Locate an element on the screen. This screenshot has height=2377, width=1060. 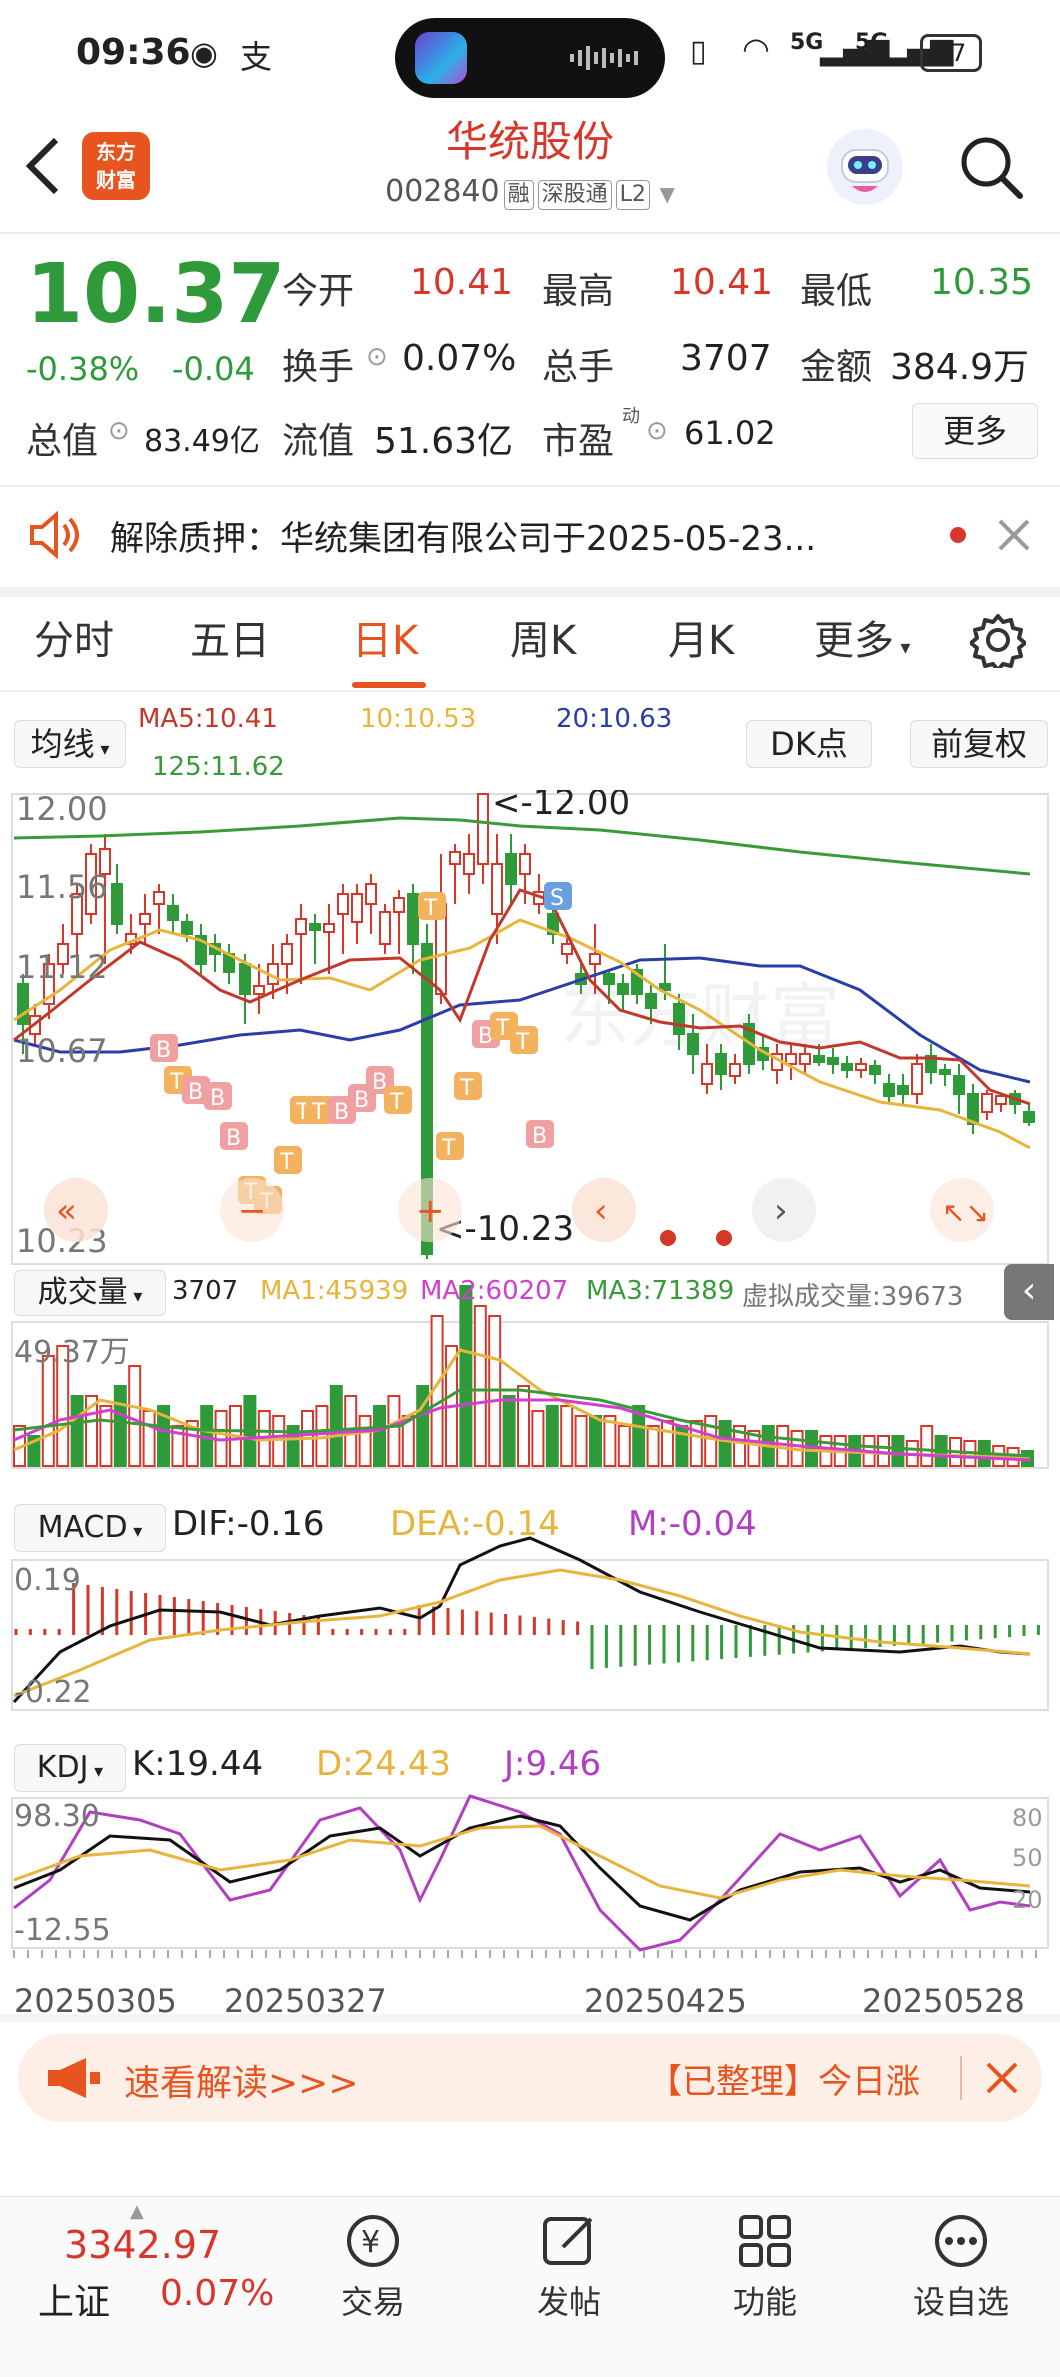
tab-more: 更多 ▾ is located at coordinates (862, 637).